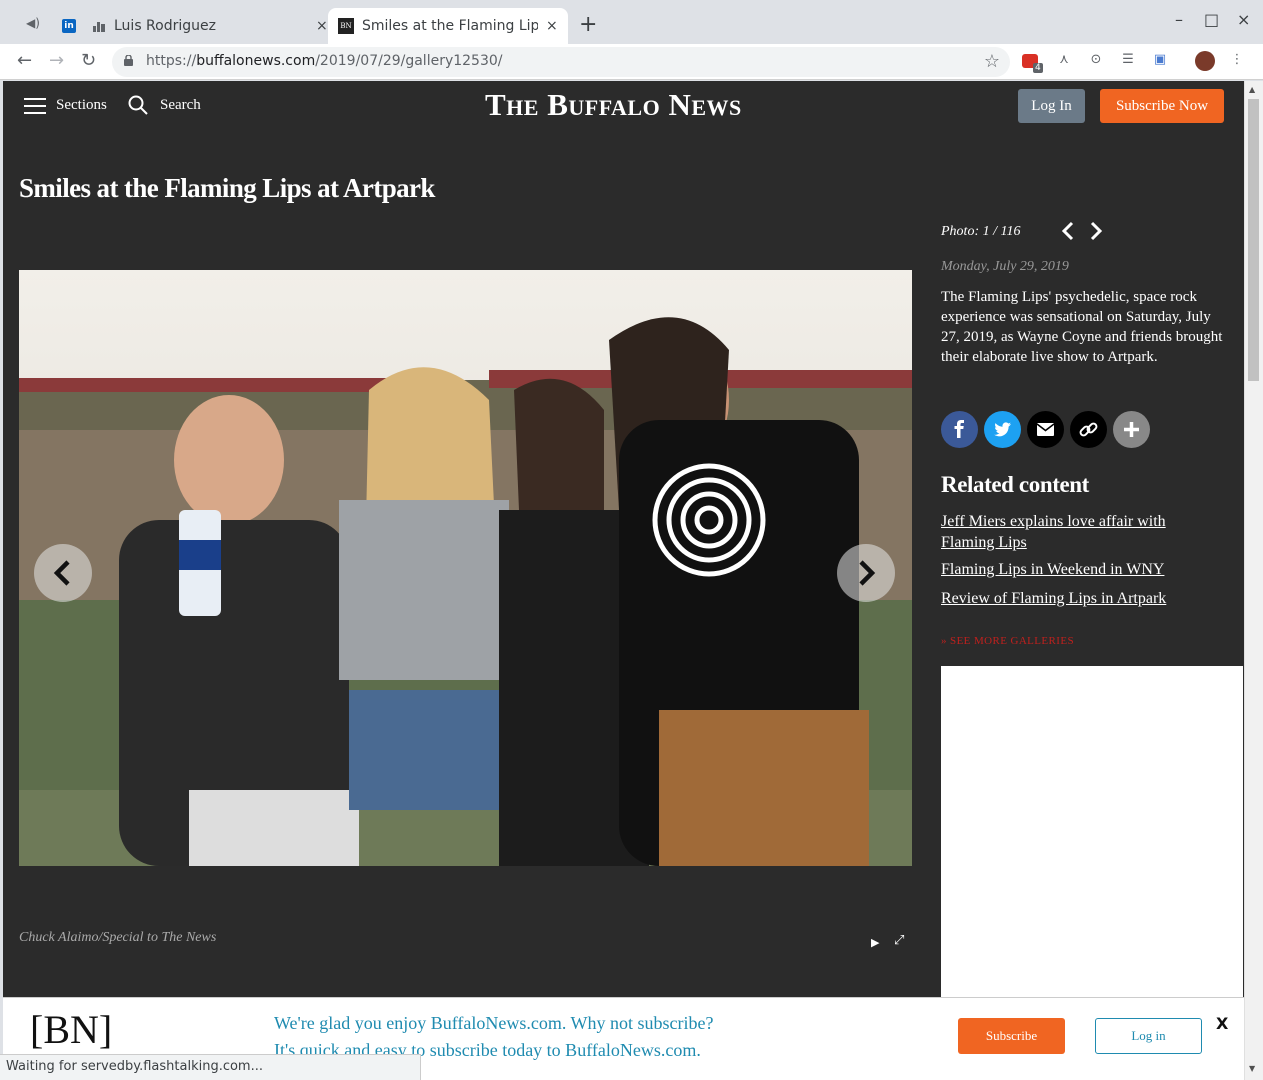  Describe the element at coordinates (409, 61) in the screenshot. I see `url-path: /2019/07/29/gallery12530/` at that location.